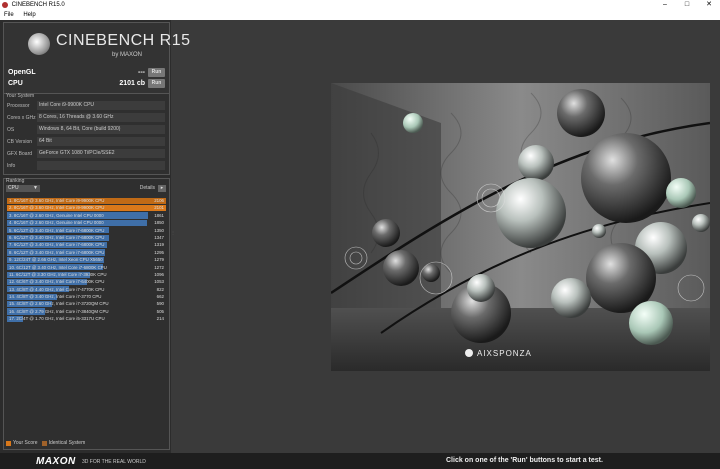  What do you see at coordinates (101, 153) in the screenshot?
I see `system-value: GeForce GTX 1080 Ti/PCIe/SSE2` at bounding box center [101, 153].